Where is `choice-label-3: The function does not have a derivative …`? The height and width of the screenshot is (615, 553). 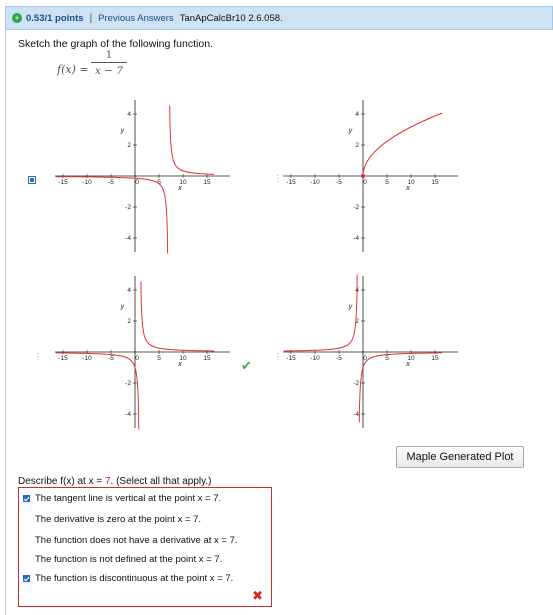 choice-label-3: The function does not have a derivative … is located at coordinates (136, 540).